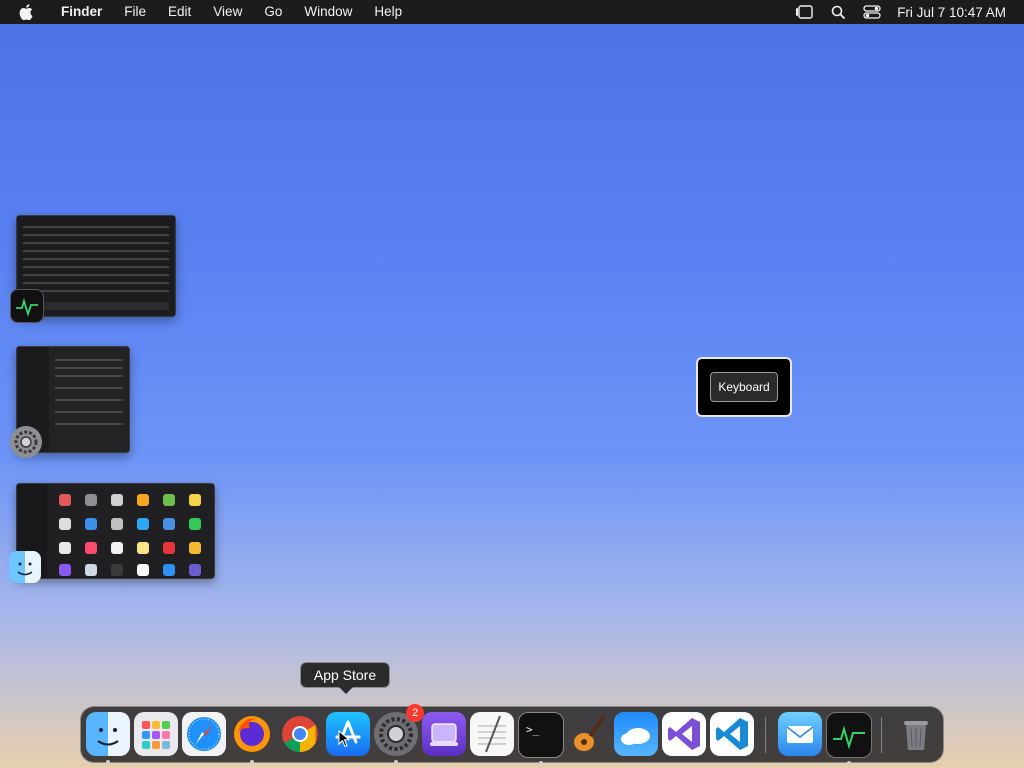 The image size is (1024, 768). Describe the element at coordinates (26, 442) in the screenshot. I see `system-settings-icon` at that location.